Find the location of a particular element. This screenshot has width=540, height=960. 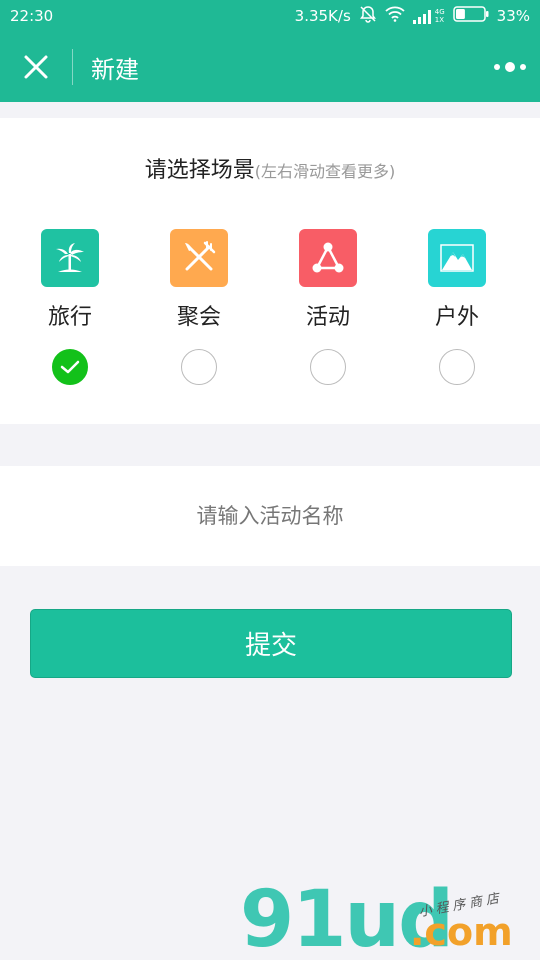

battery-icon is located at coordinates (470, 16).